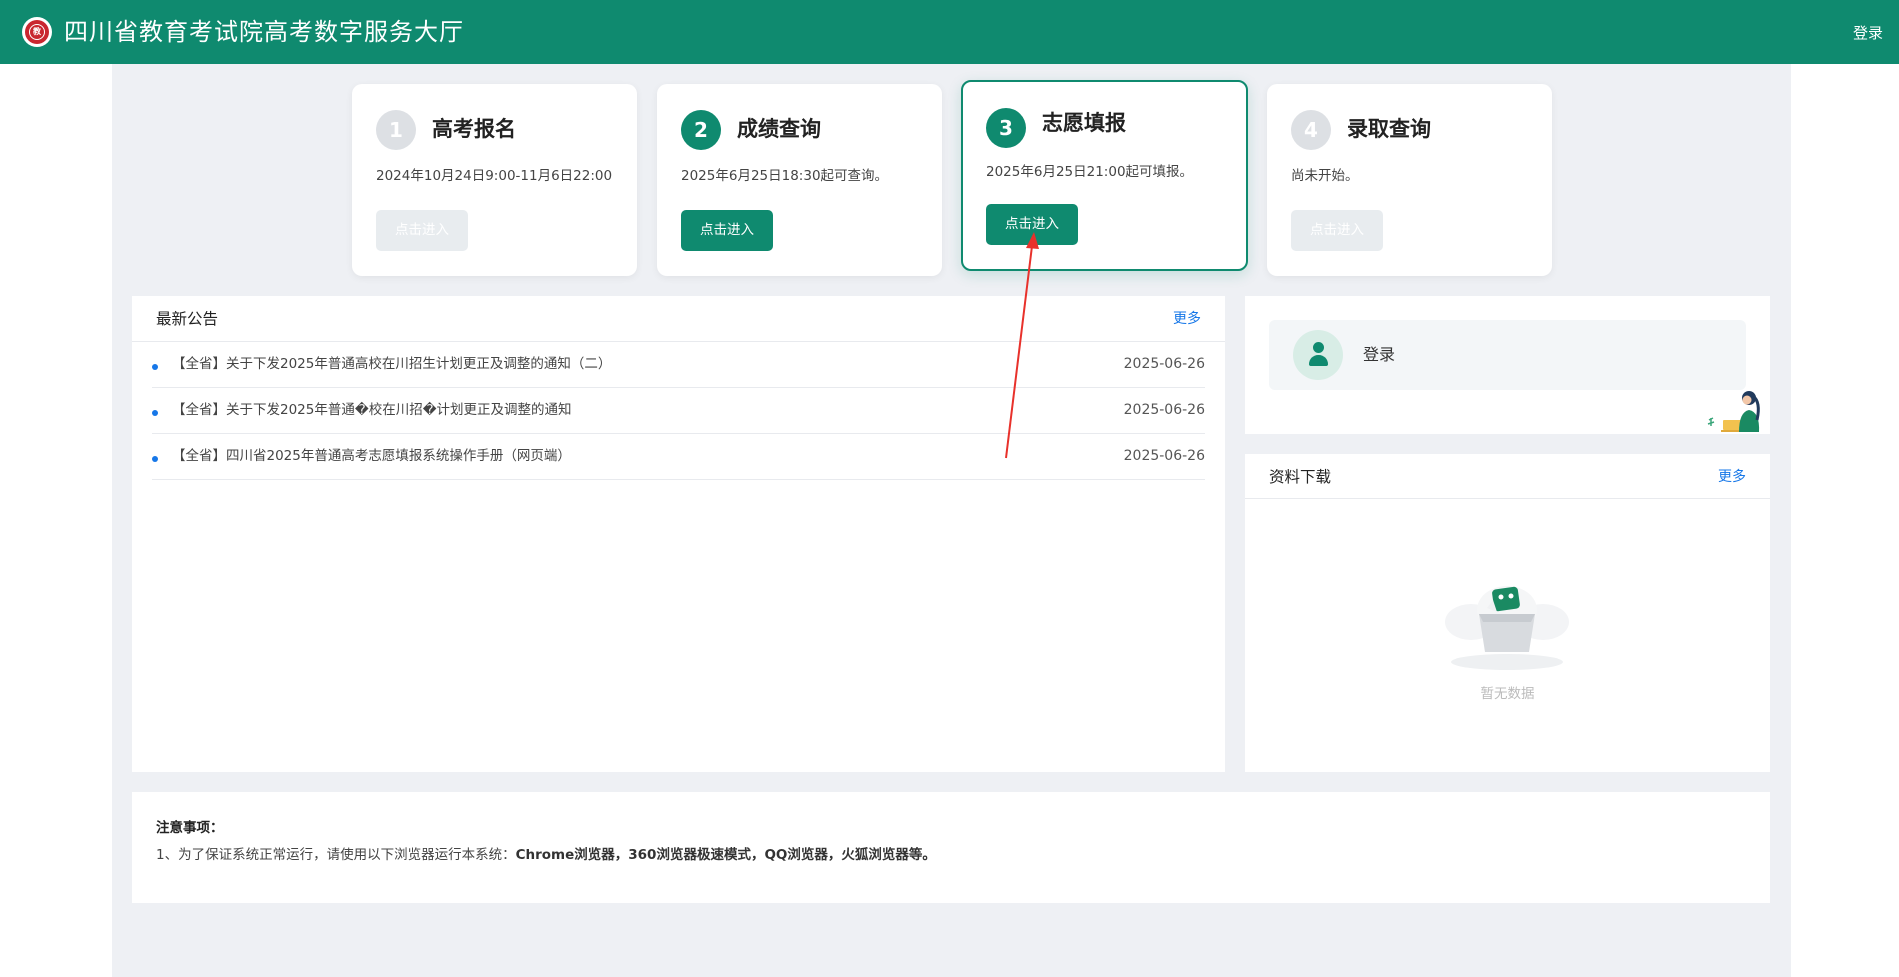 The height and width of the screenshot is (977, 1899). I want to click on downloads-panel: 资料下载 更多 暂无数据, so click(1507, 613).